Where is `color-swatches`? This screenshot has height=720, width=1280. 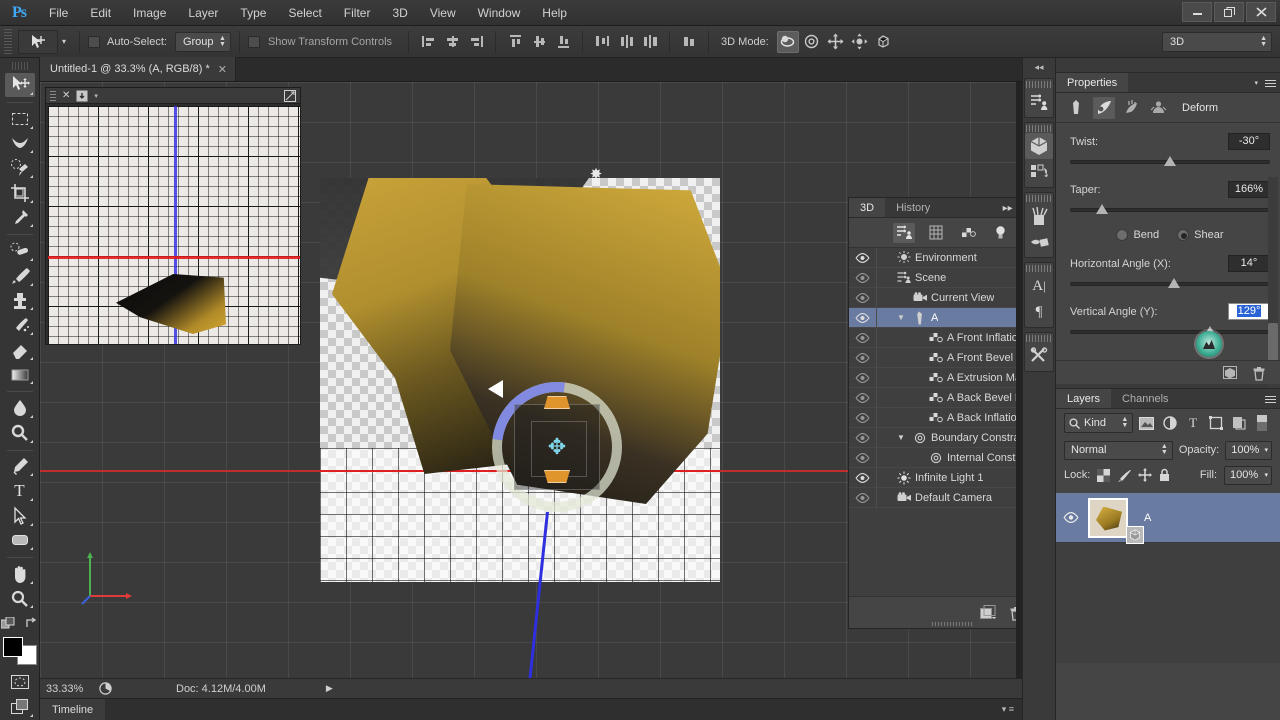
color-swatches is located at coordinates (19, 651).